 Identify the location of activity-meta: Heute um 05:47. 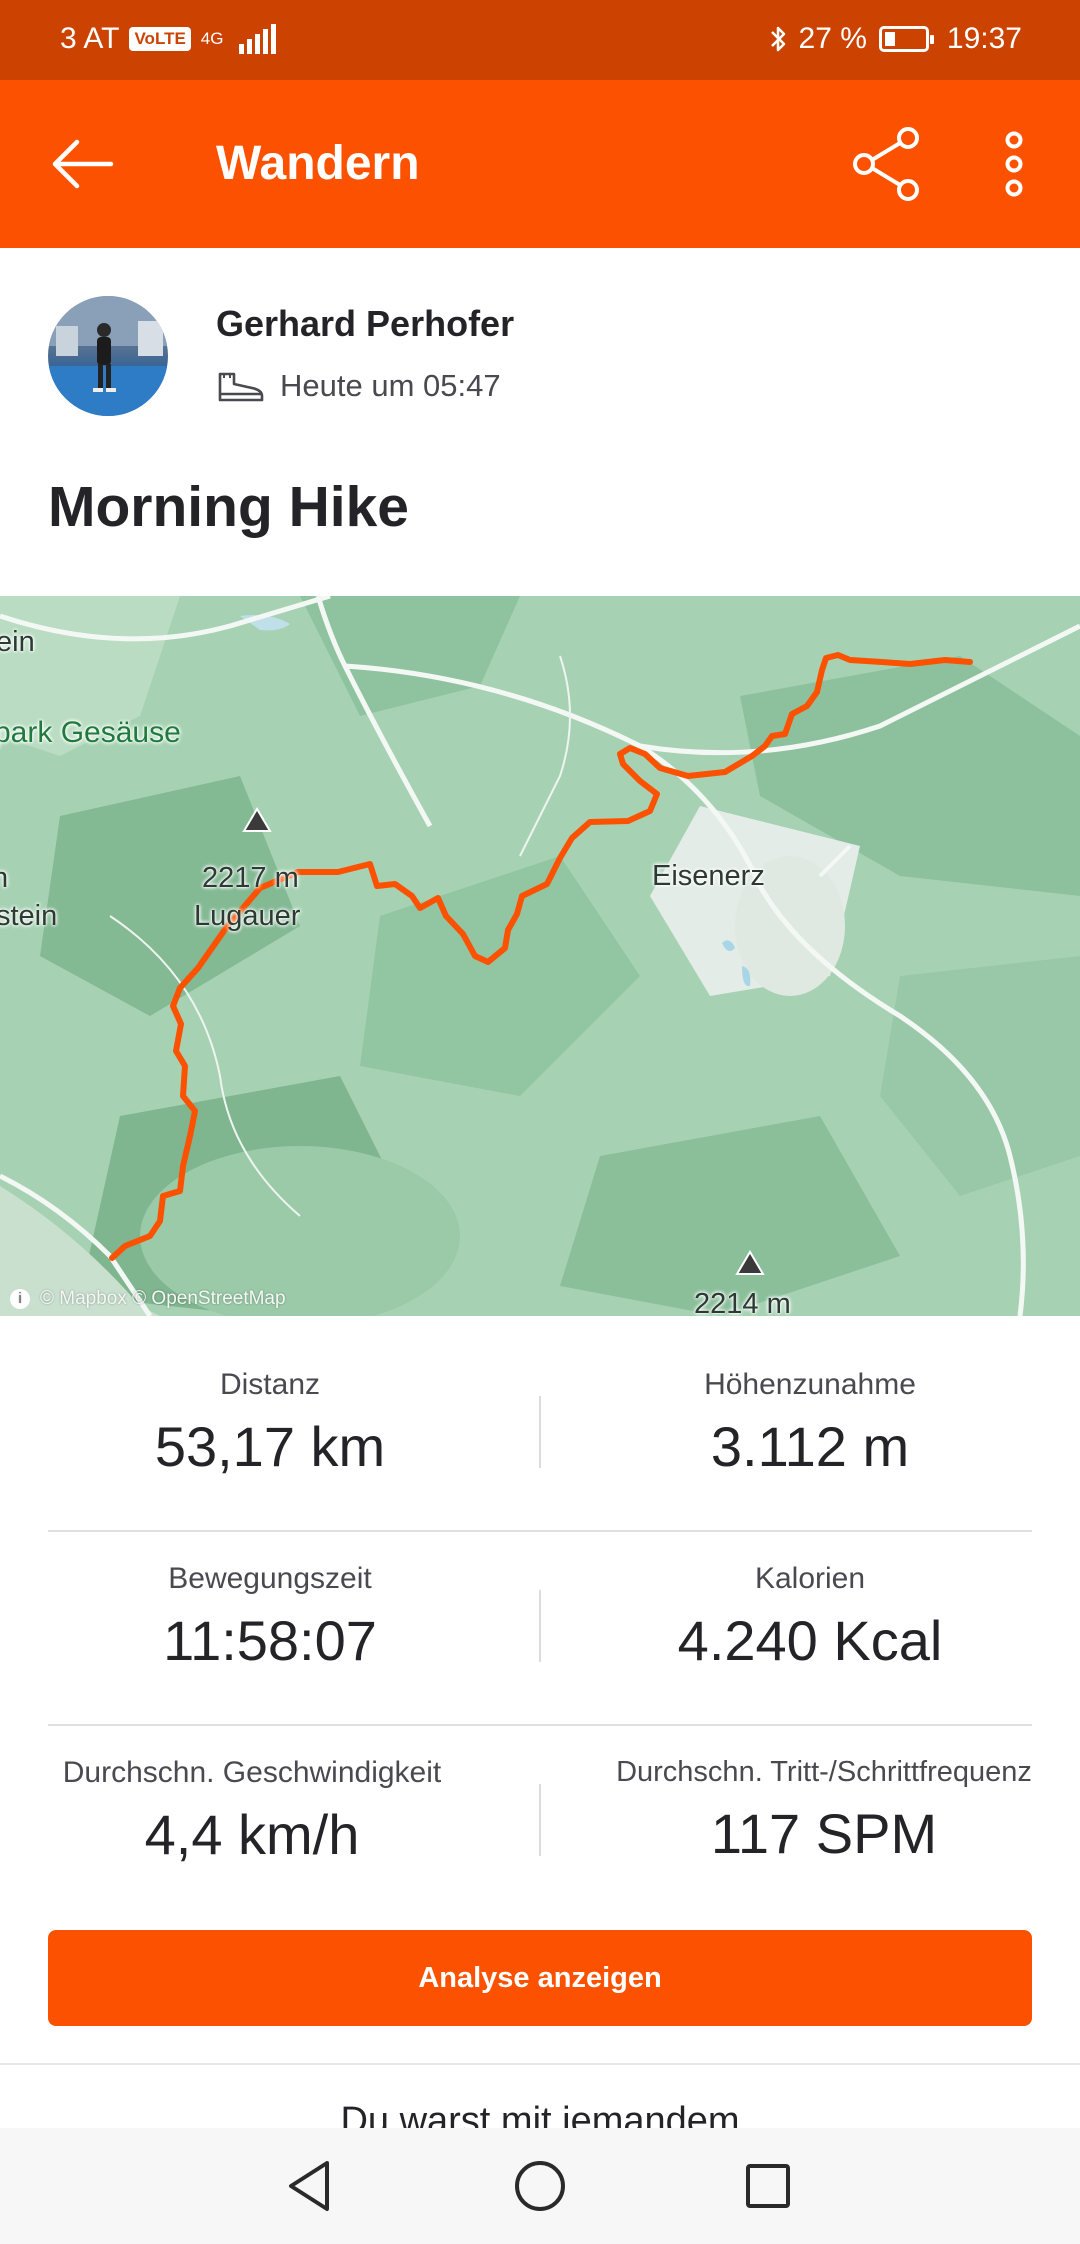
(358, 386).